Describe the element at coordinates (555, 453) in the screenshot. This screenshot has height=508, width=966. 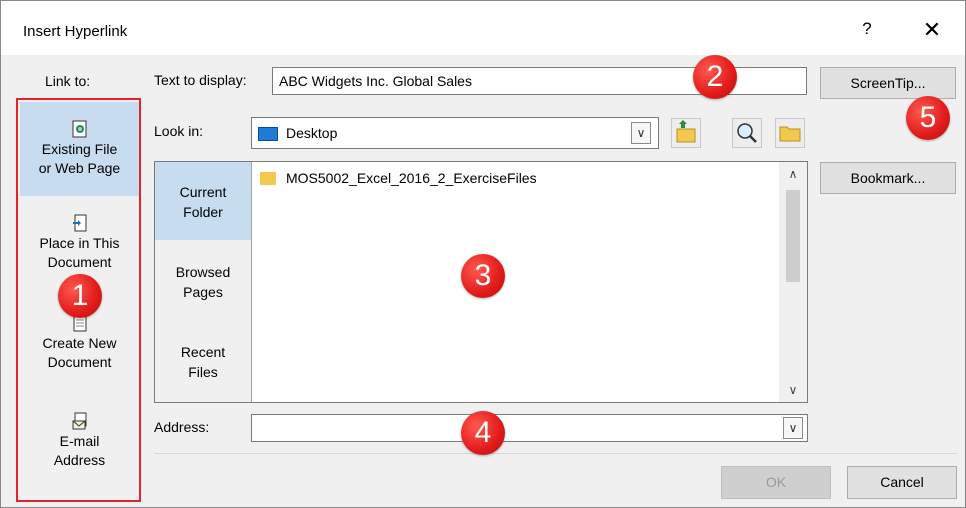
I see `divider` at that location.